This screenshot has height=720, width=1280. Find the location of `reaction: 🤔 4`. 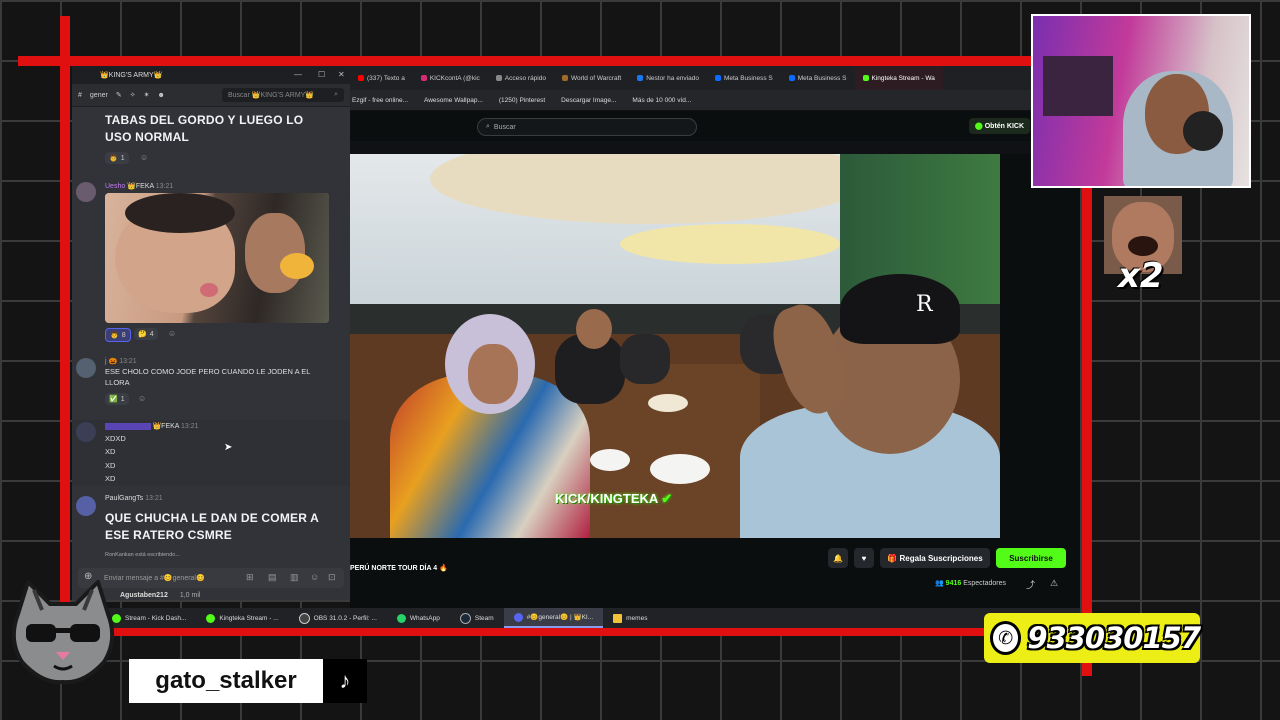

reaction: 🤔 4 is located at coordinates (146, 334).